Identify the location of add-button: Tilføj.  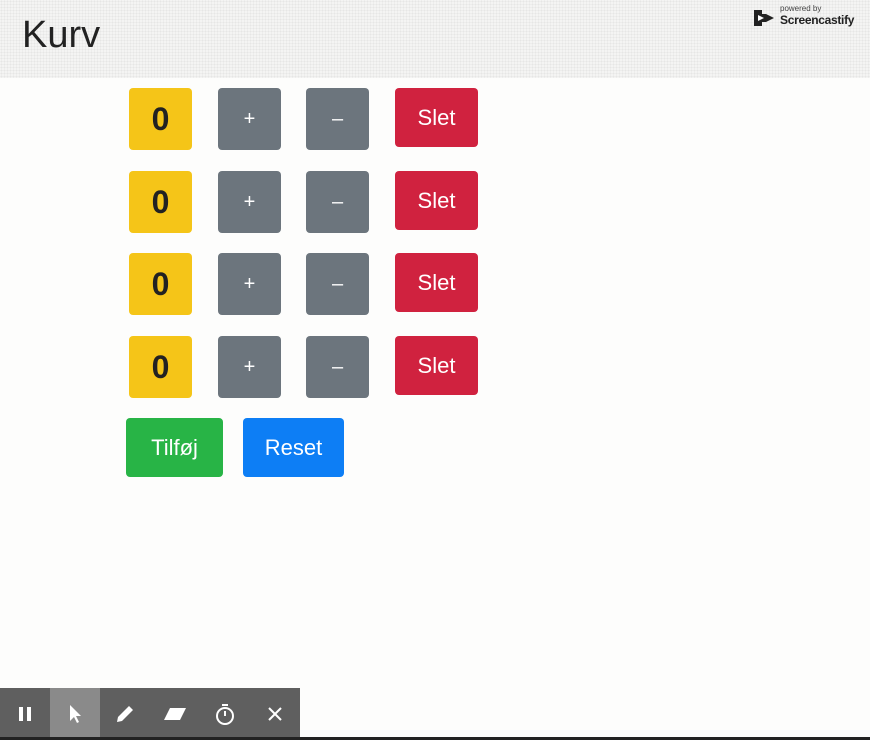
(174, 447).